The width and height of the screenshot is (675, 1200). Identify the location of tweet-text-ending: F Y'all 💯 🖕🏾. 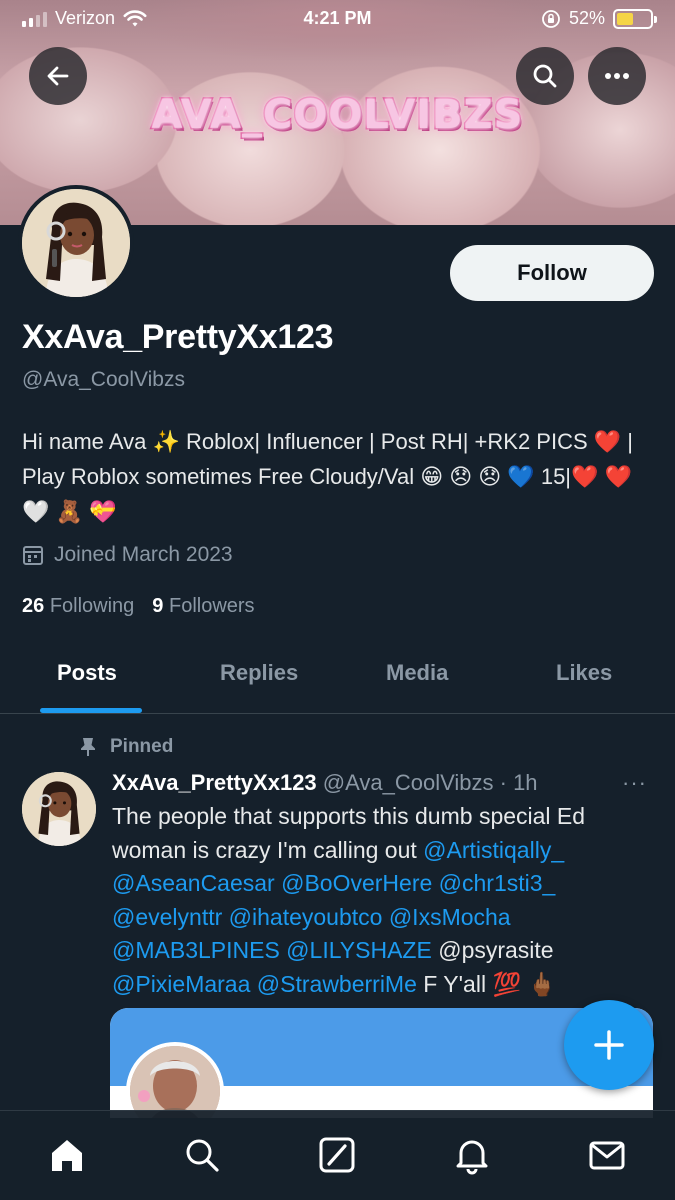
(486, 983).